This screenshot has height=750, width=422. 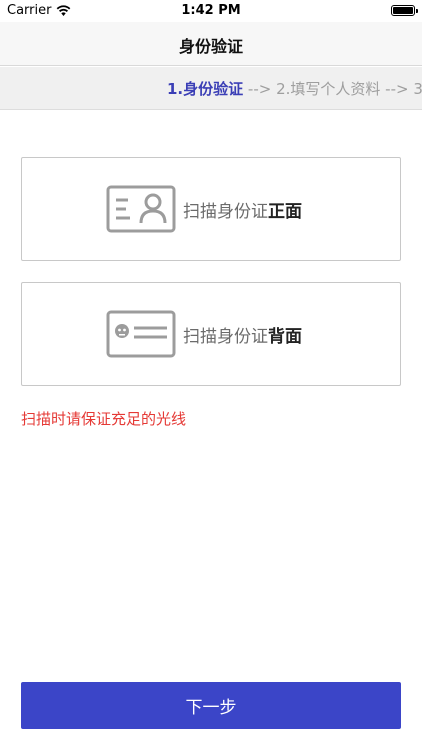 I want to click on navigation-bar: 身份验证, so click(x=211, y=44).